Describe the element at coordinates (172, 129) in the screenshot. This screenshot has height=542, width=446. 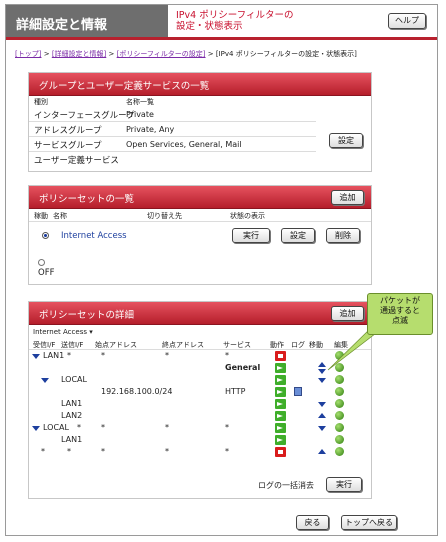
I see `group-row: アドレスグループ Private, Any` at that location.